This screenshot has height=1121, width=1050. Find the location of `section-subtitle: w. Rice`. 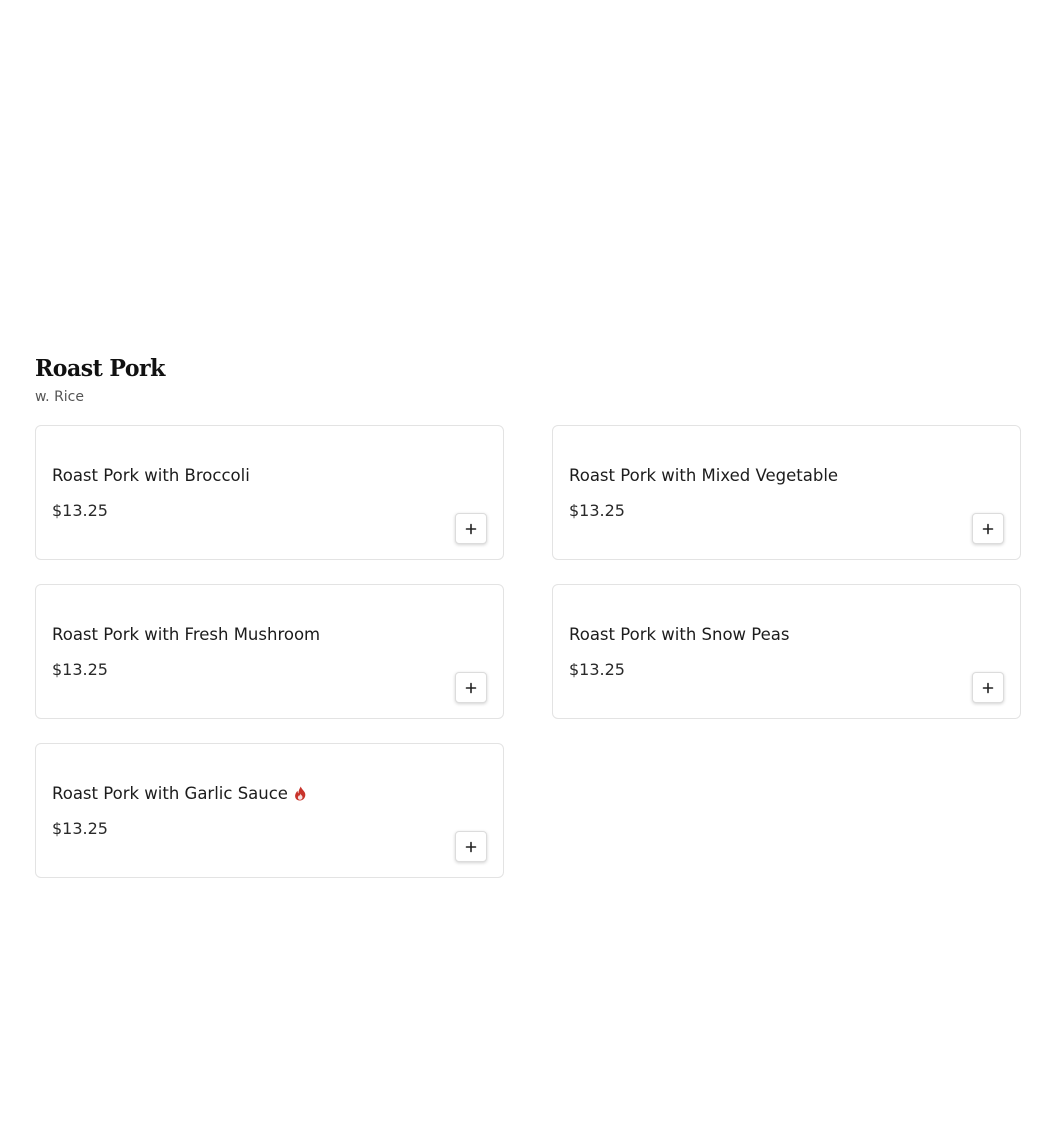

section-subtitle: w. Rice is located at coordinates (59, 397).